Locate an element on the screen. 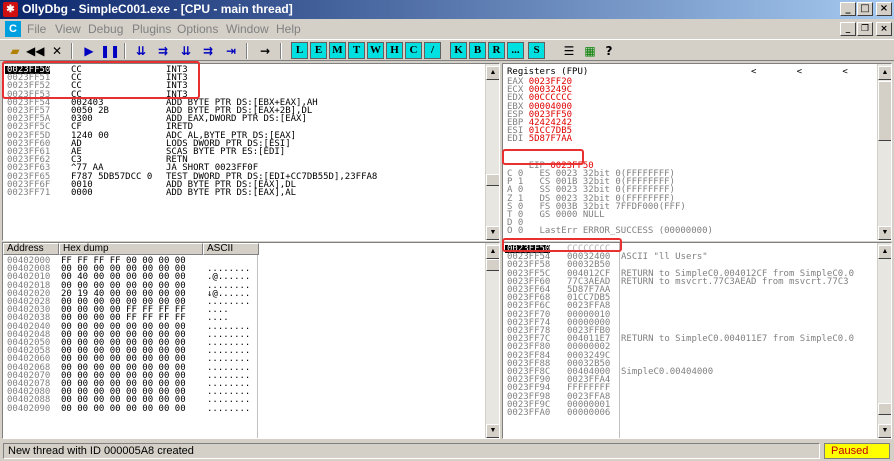 This screenshot has height=461, width=894. stack-row: 0023FF80 00000002 is located at coordinates (689, 347).